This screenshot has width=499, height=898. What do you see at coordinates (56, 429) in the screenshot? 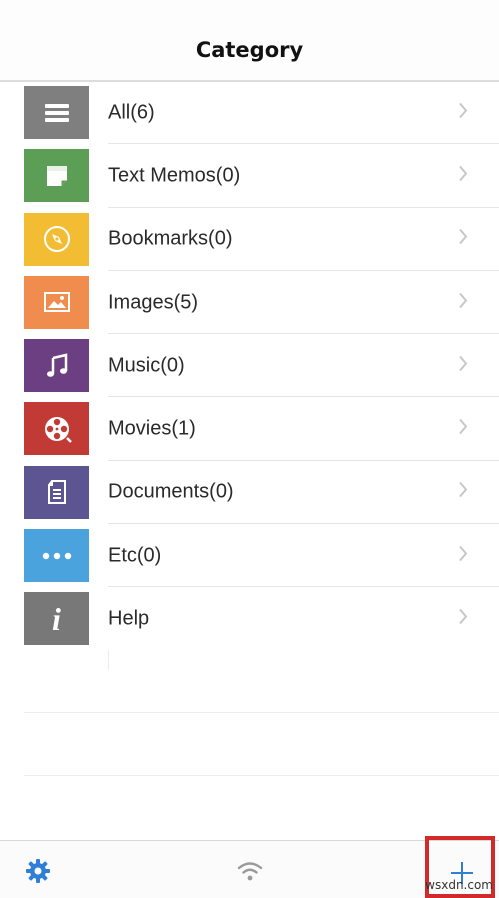
I see `film-reel-icon` at bounding box center [56, 429].